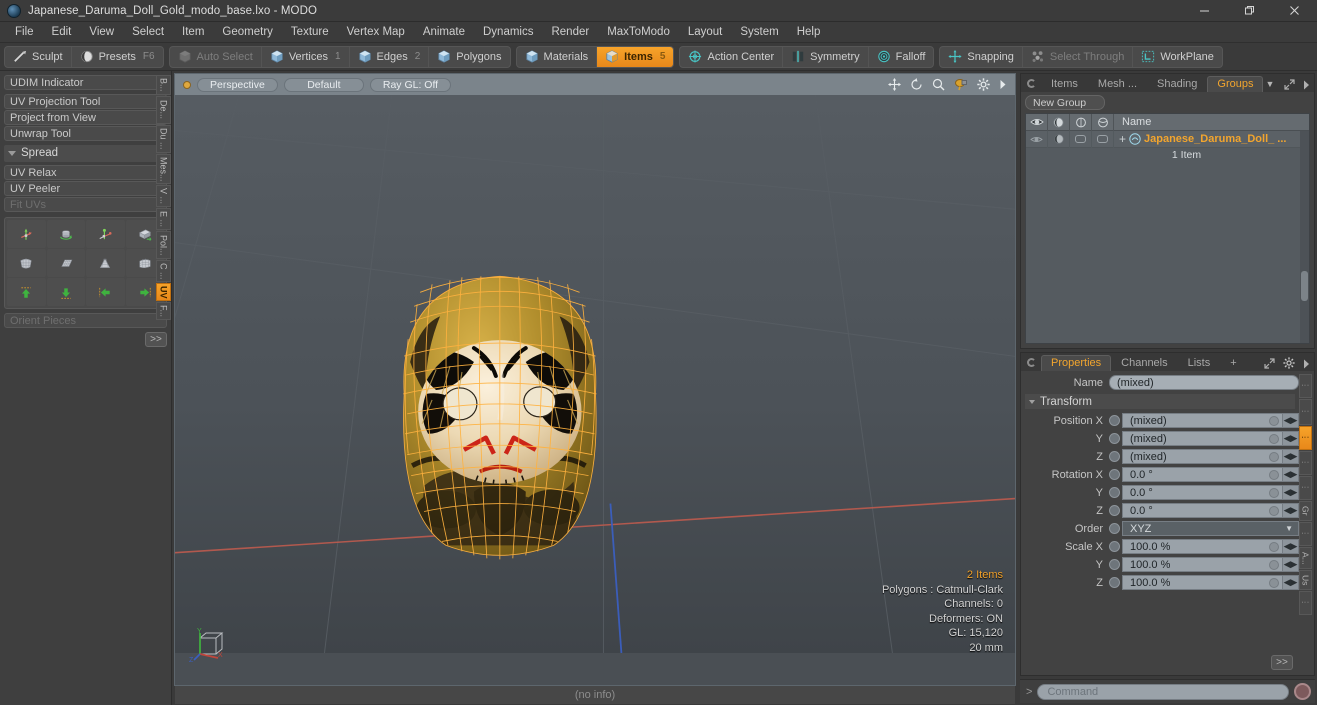 The width and height of the screenshot is (1317, 705). I want to click on toolbar-button-symmetry: Symmetry, so click(826, 56).